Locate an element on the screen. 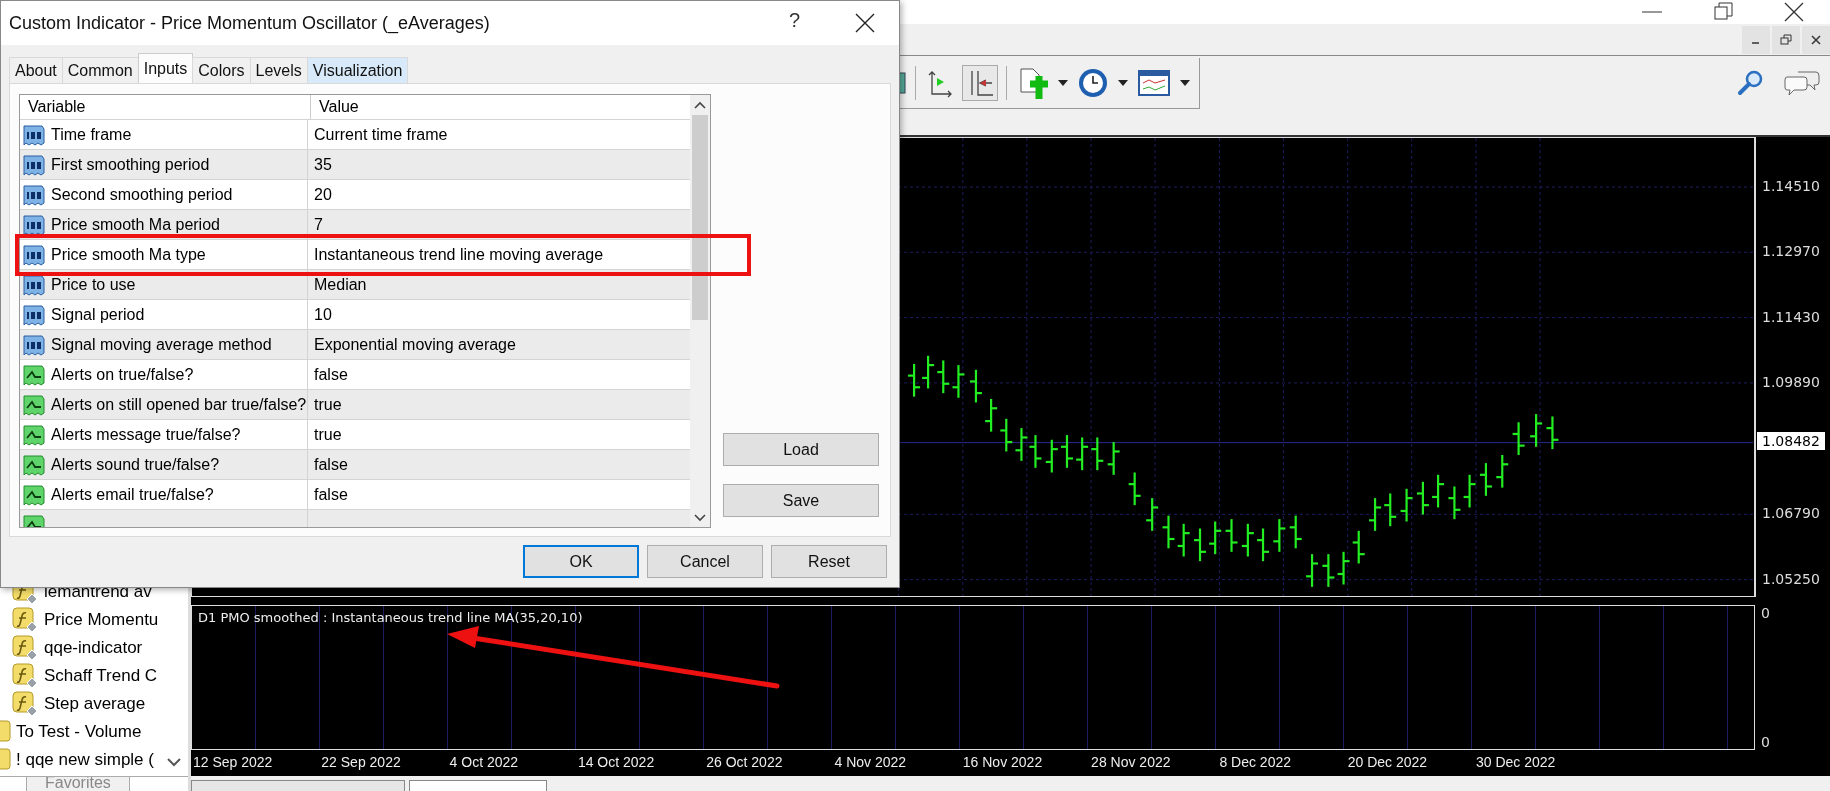 This screenshot has height=791, width=1830. table-cell: Second smoothing period is located at coordinates (163, 194).